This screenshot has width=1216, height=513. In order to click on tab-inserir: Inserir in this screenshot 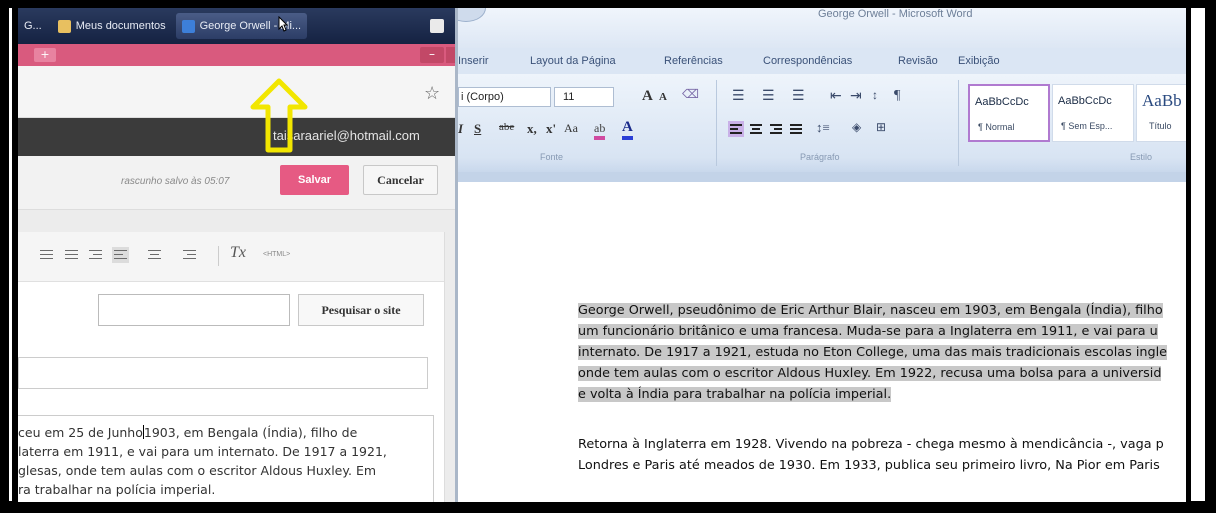, I will do `click(473, 61)`.